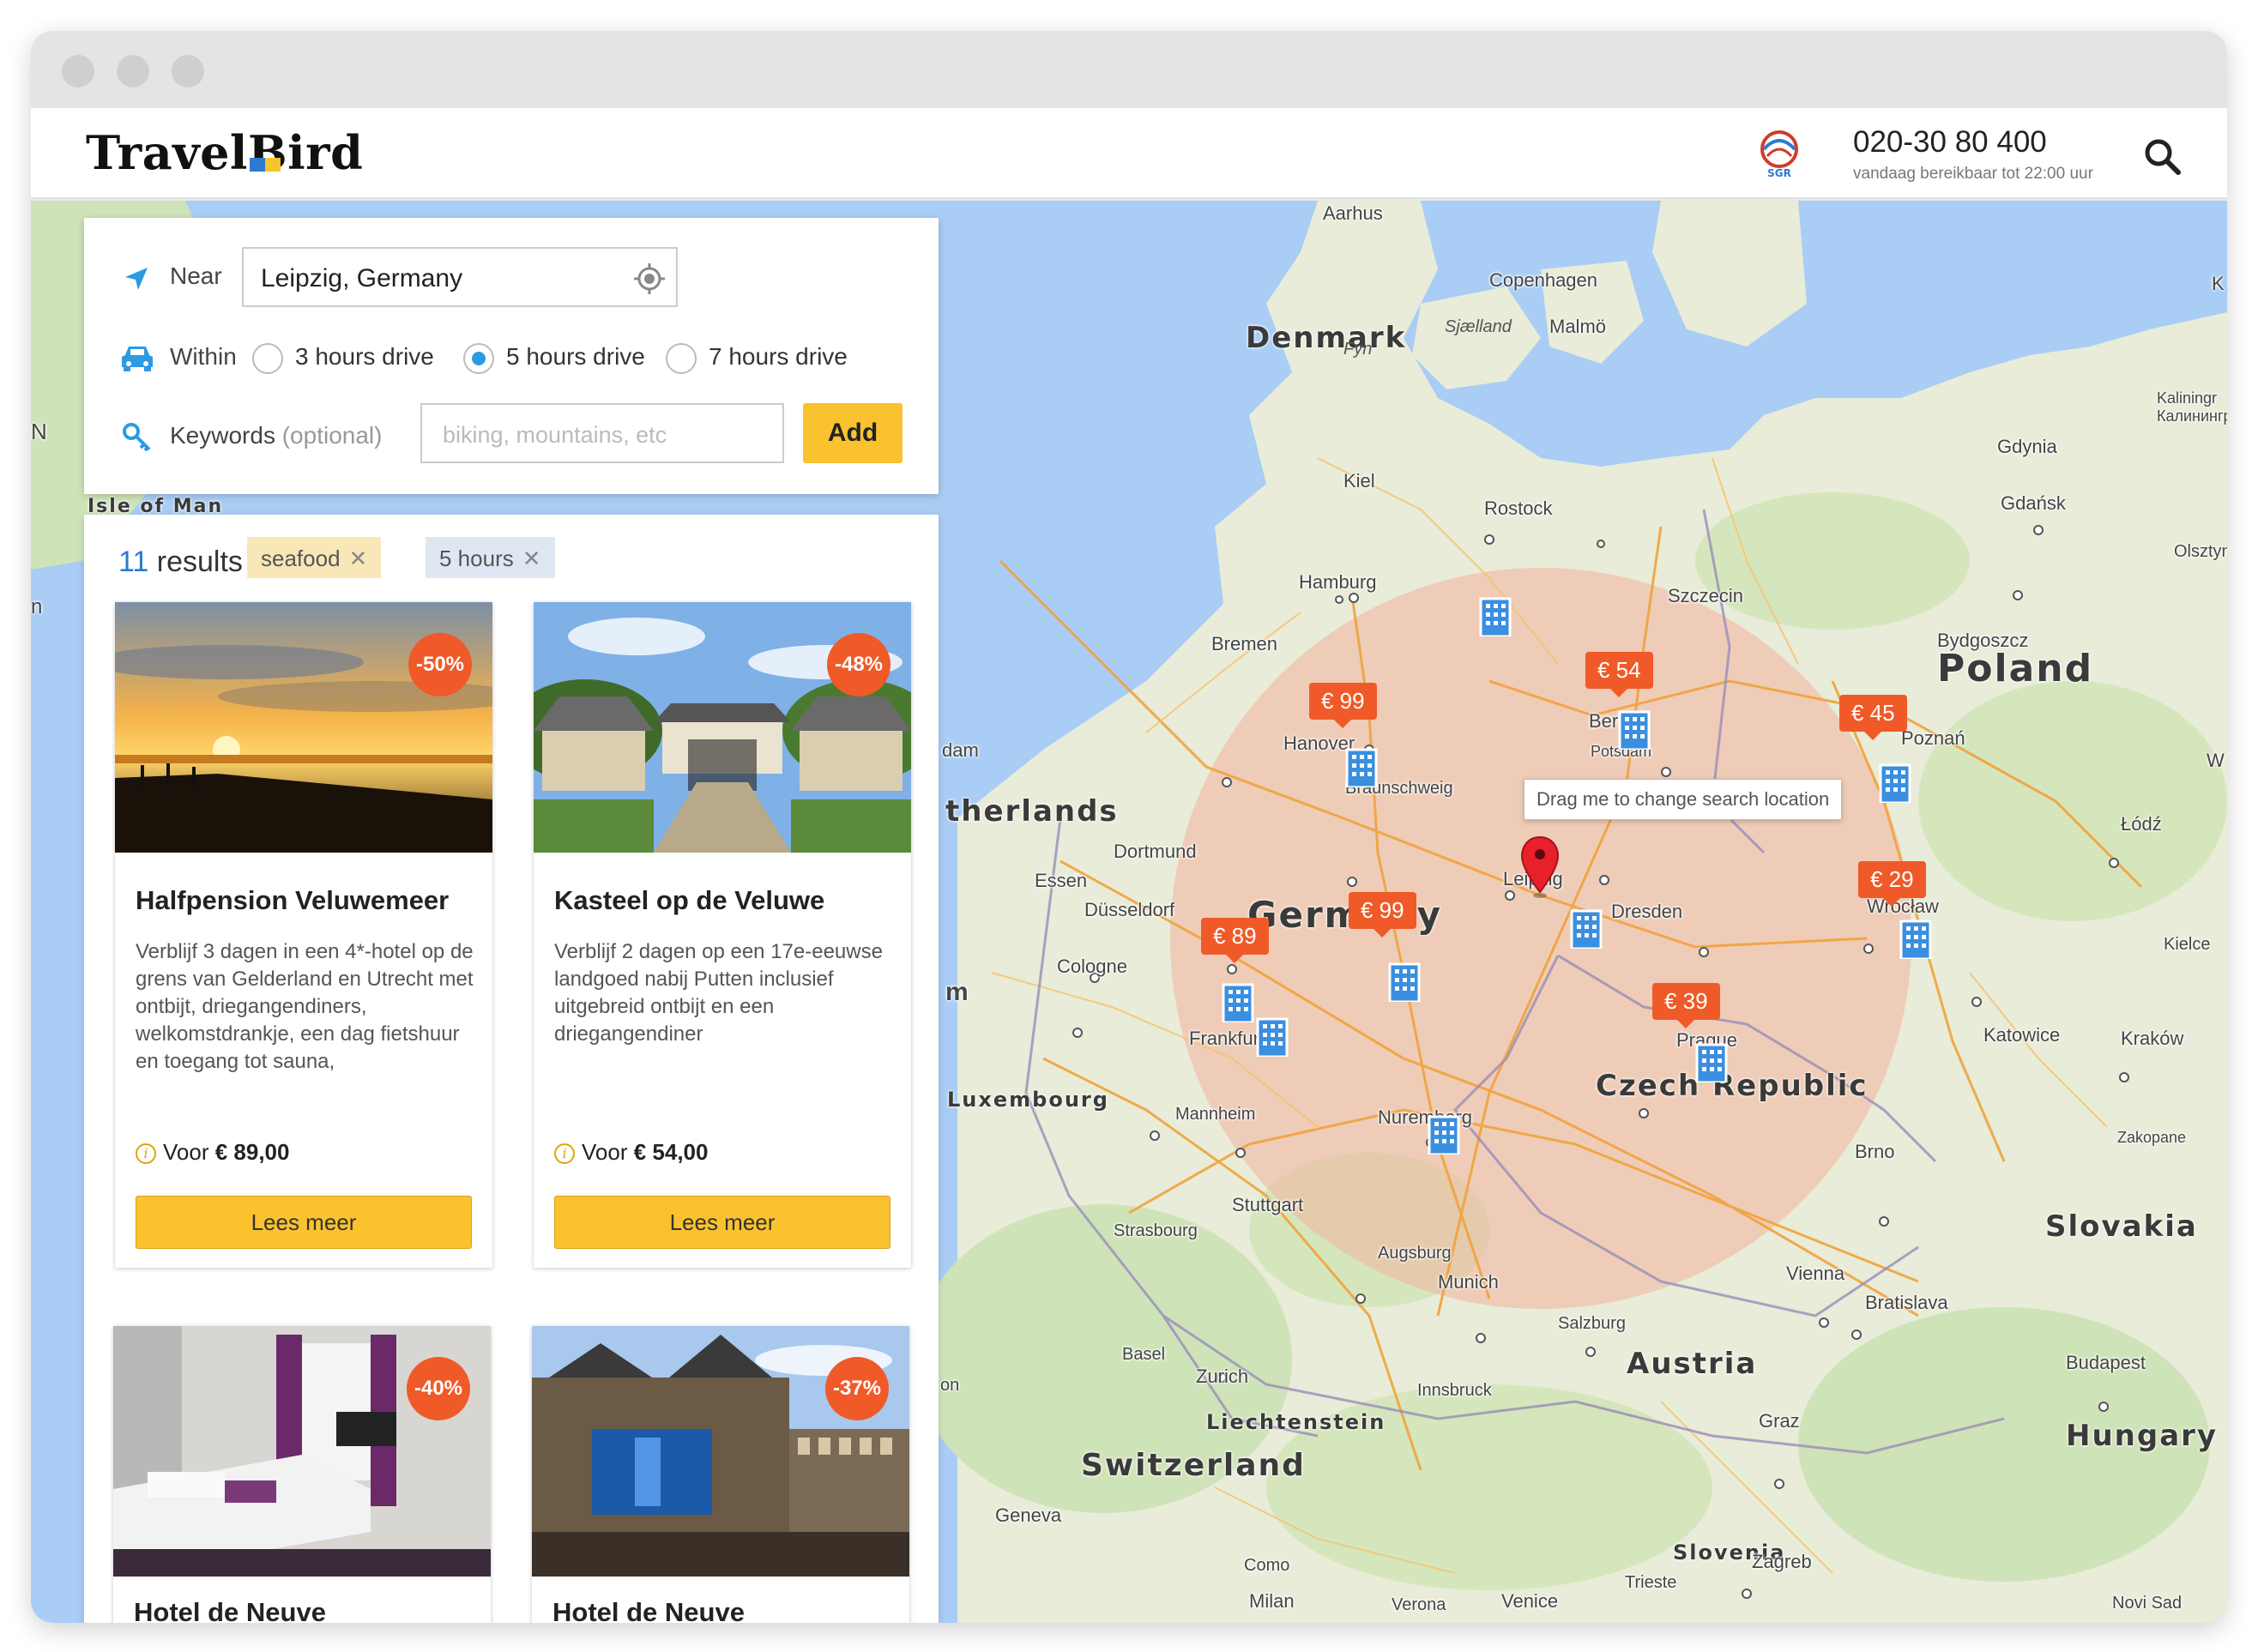 This screenshot has width=2258, height=1652. I want to click on window-minimize-dot, so click(133, 71).